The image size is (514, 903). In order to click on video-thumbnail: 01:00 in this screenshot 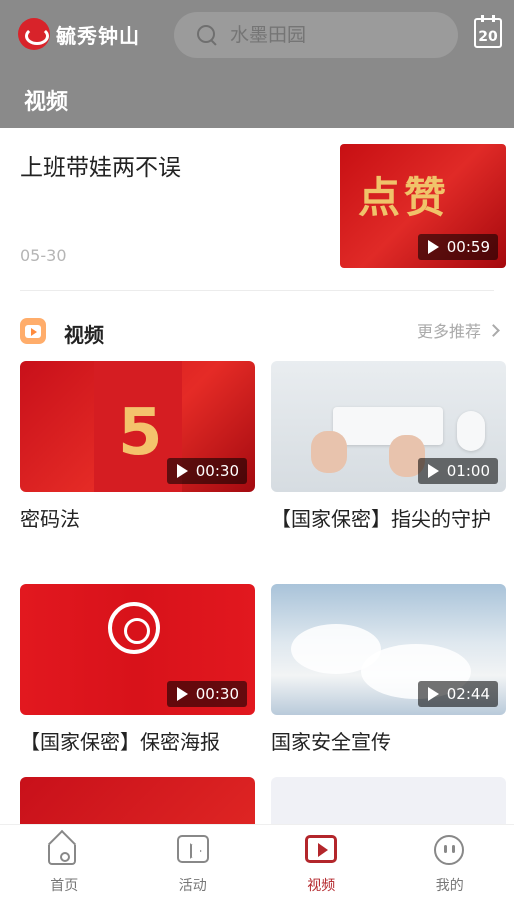, I will do `click(388, 426)`.